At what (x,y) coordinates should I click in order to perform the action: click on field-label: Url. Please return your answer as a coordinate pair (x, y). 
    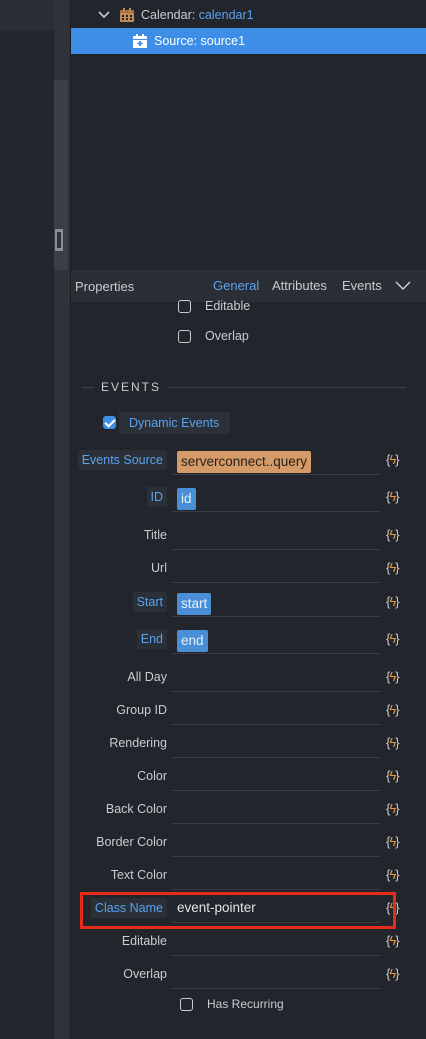
    Looking at the image, I should click on (159, 568).